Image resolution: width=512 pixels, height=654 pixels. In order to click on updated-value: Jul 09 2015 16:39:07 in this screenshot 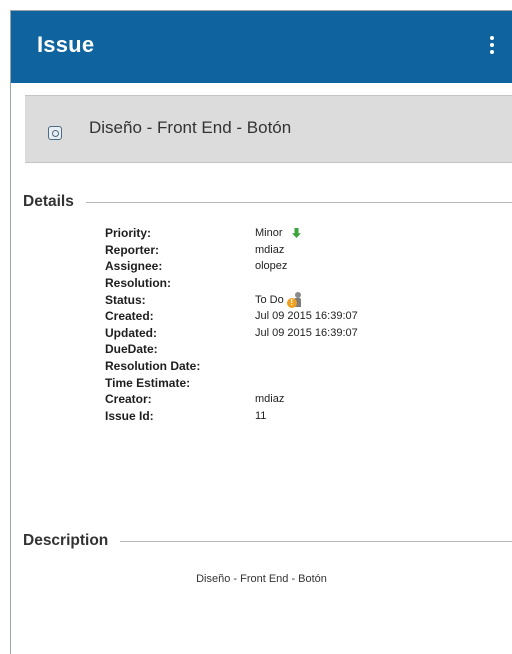, I will do `click(306, 332)`.